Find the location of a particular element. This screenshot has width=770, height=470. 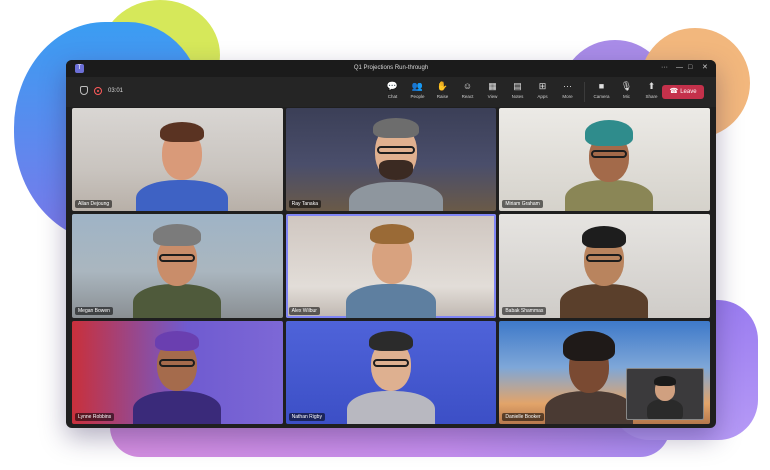

maximize-button: □ is located at coordinates (690, 68).